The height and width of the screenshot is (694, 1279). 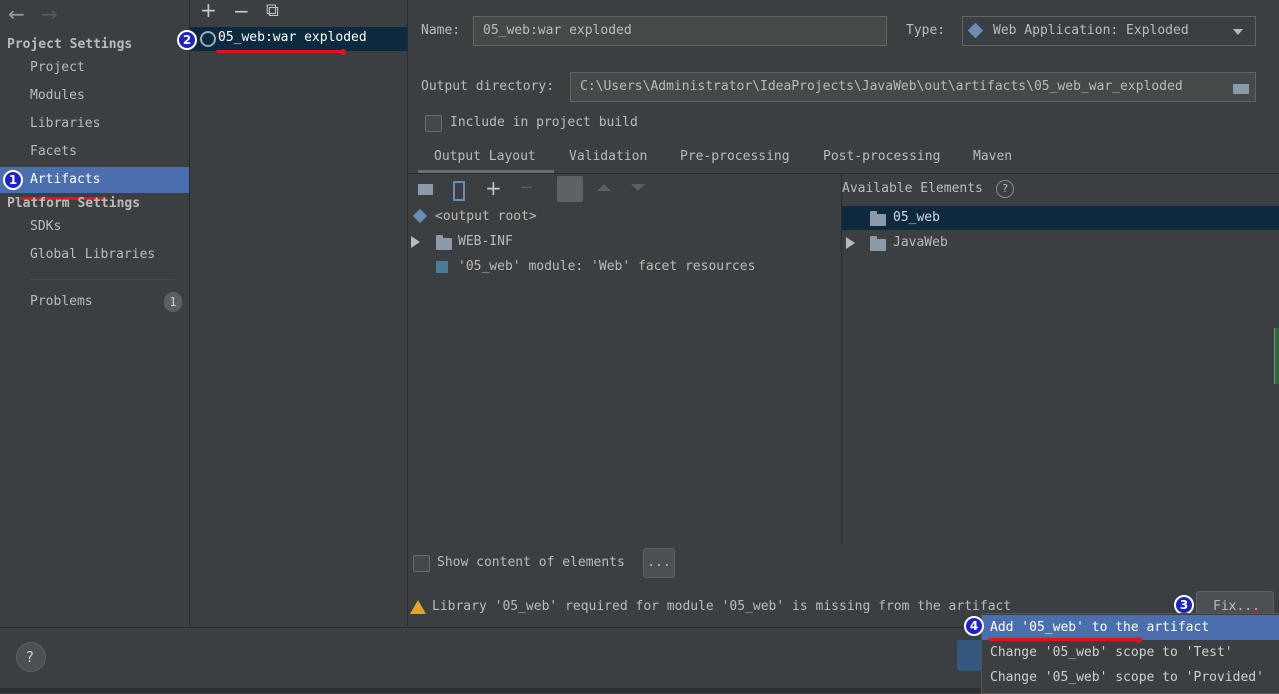 I want to click on output-root-icon, so click(x=420, y=216).